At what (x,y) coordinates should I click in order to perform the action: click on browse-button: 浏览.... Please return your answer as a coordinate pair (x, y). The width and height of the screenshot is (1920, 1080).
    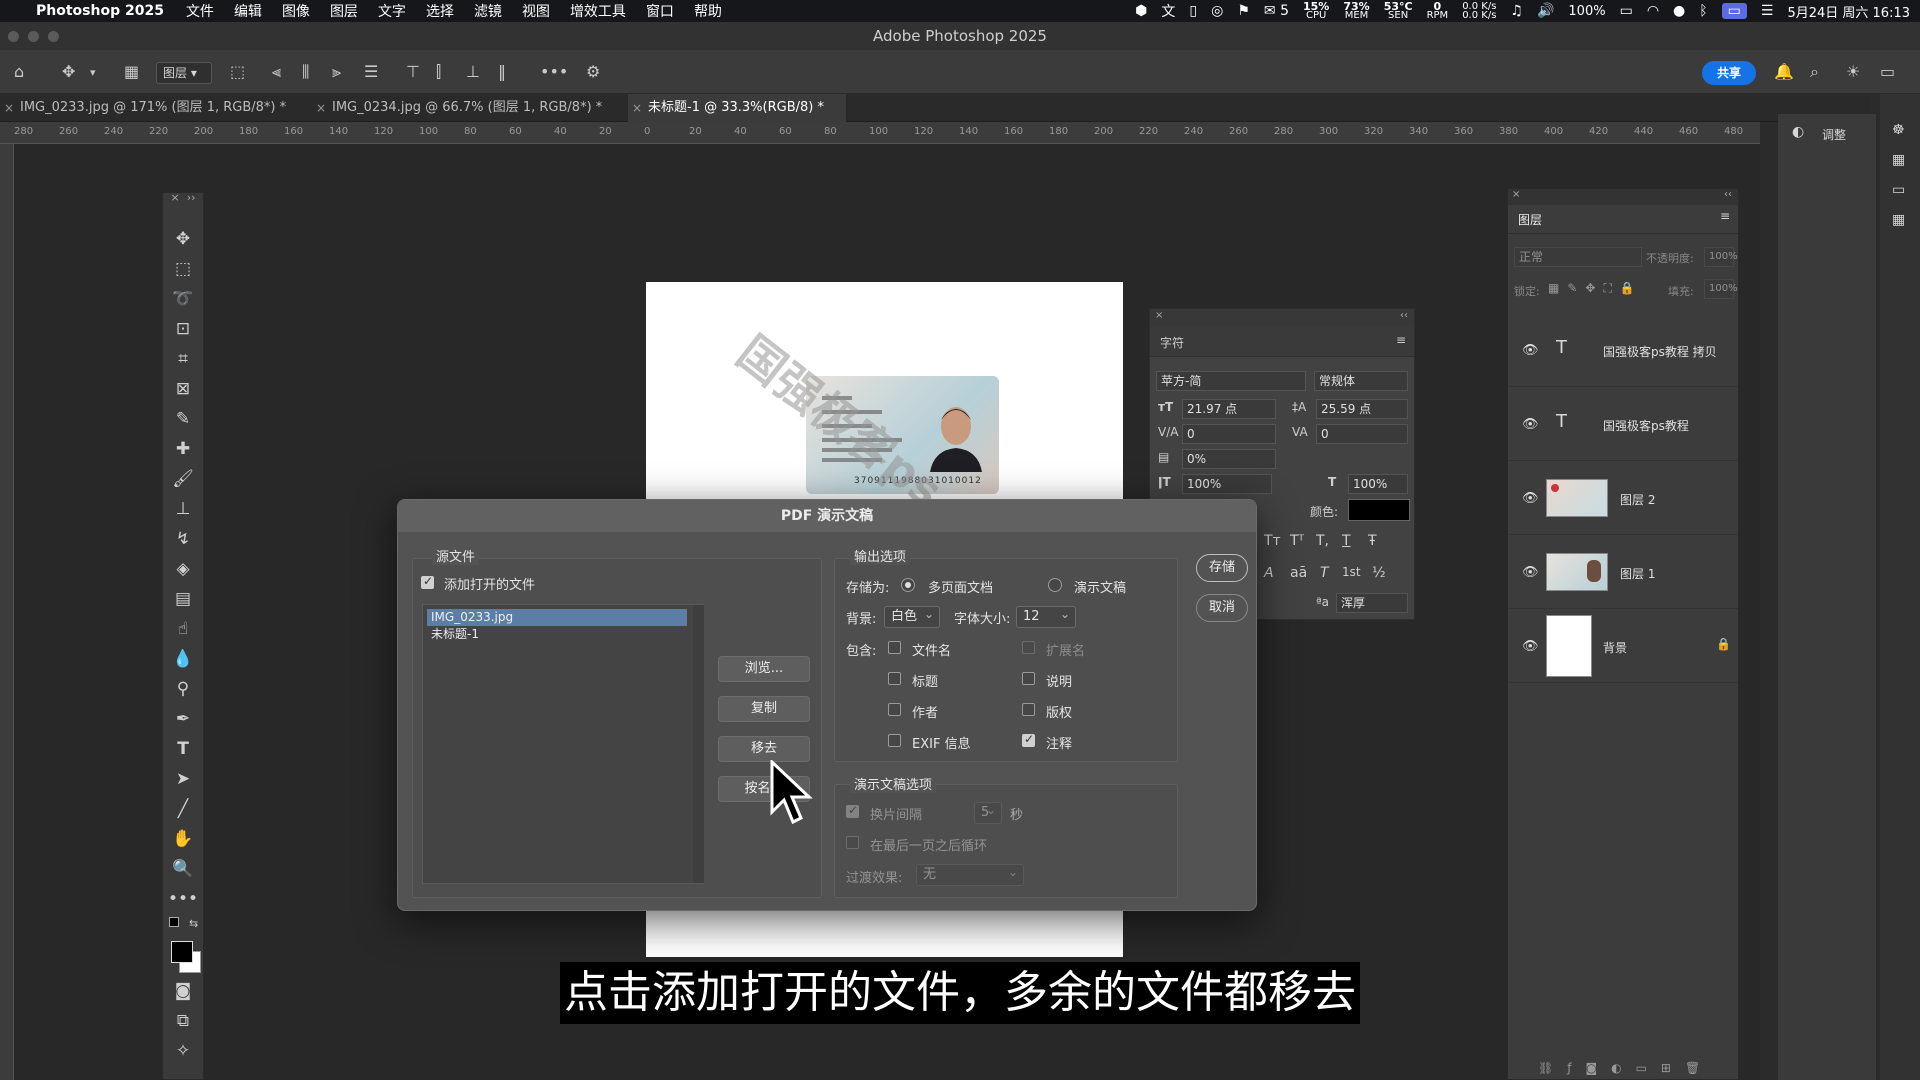
    Looking at the image, I should click on (764, 669).